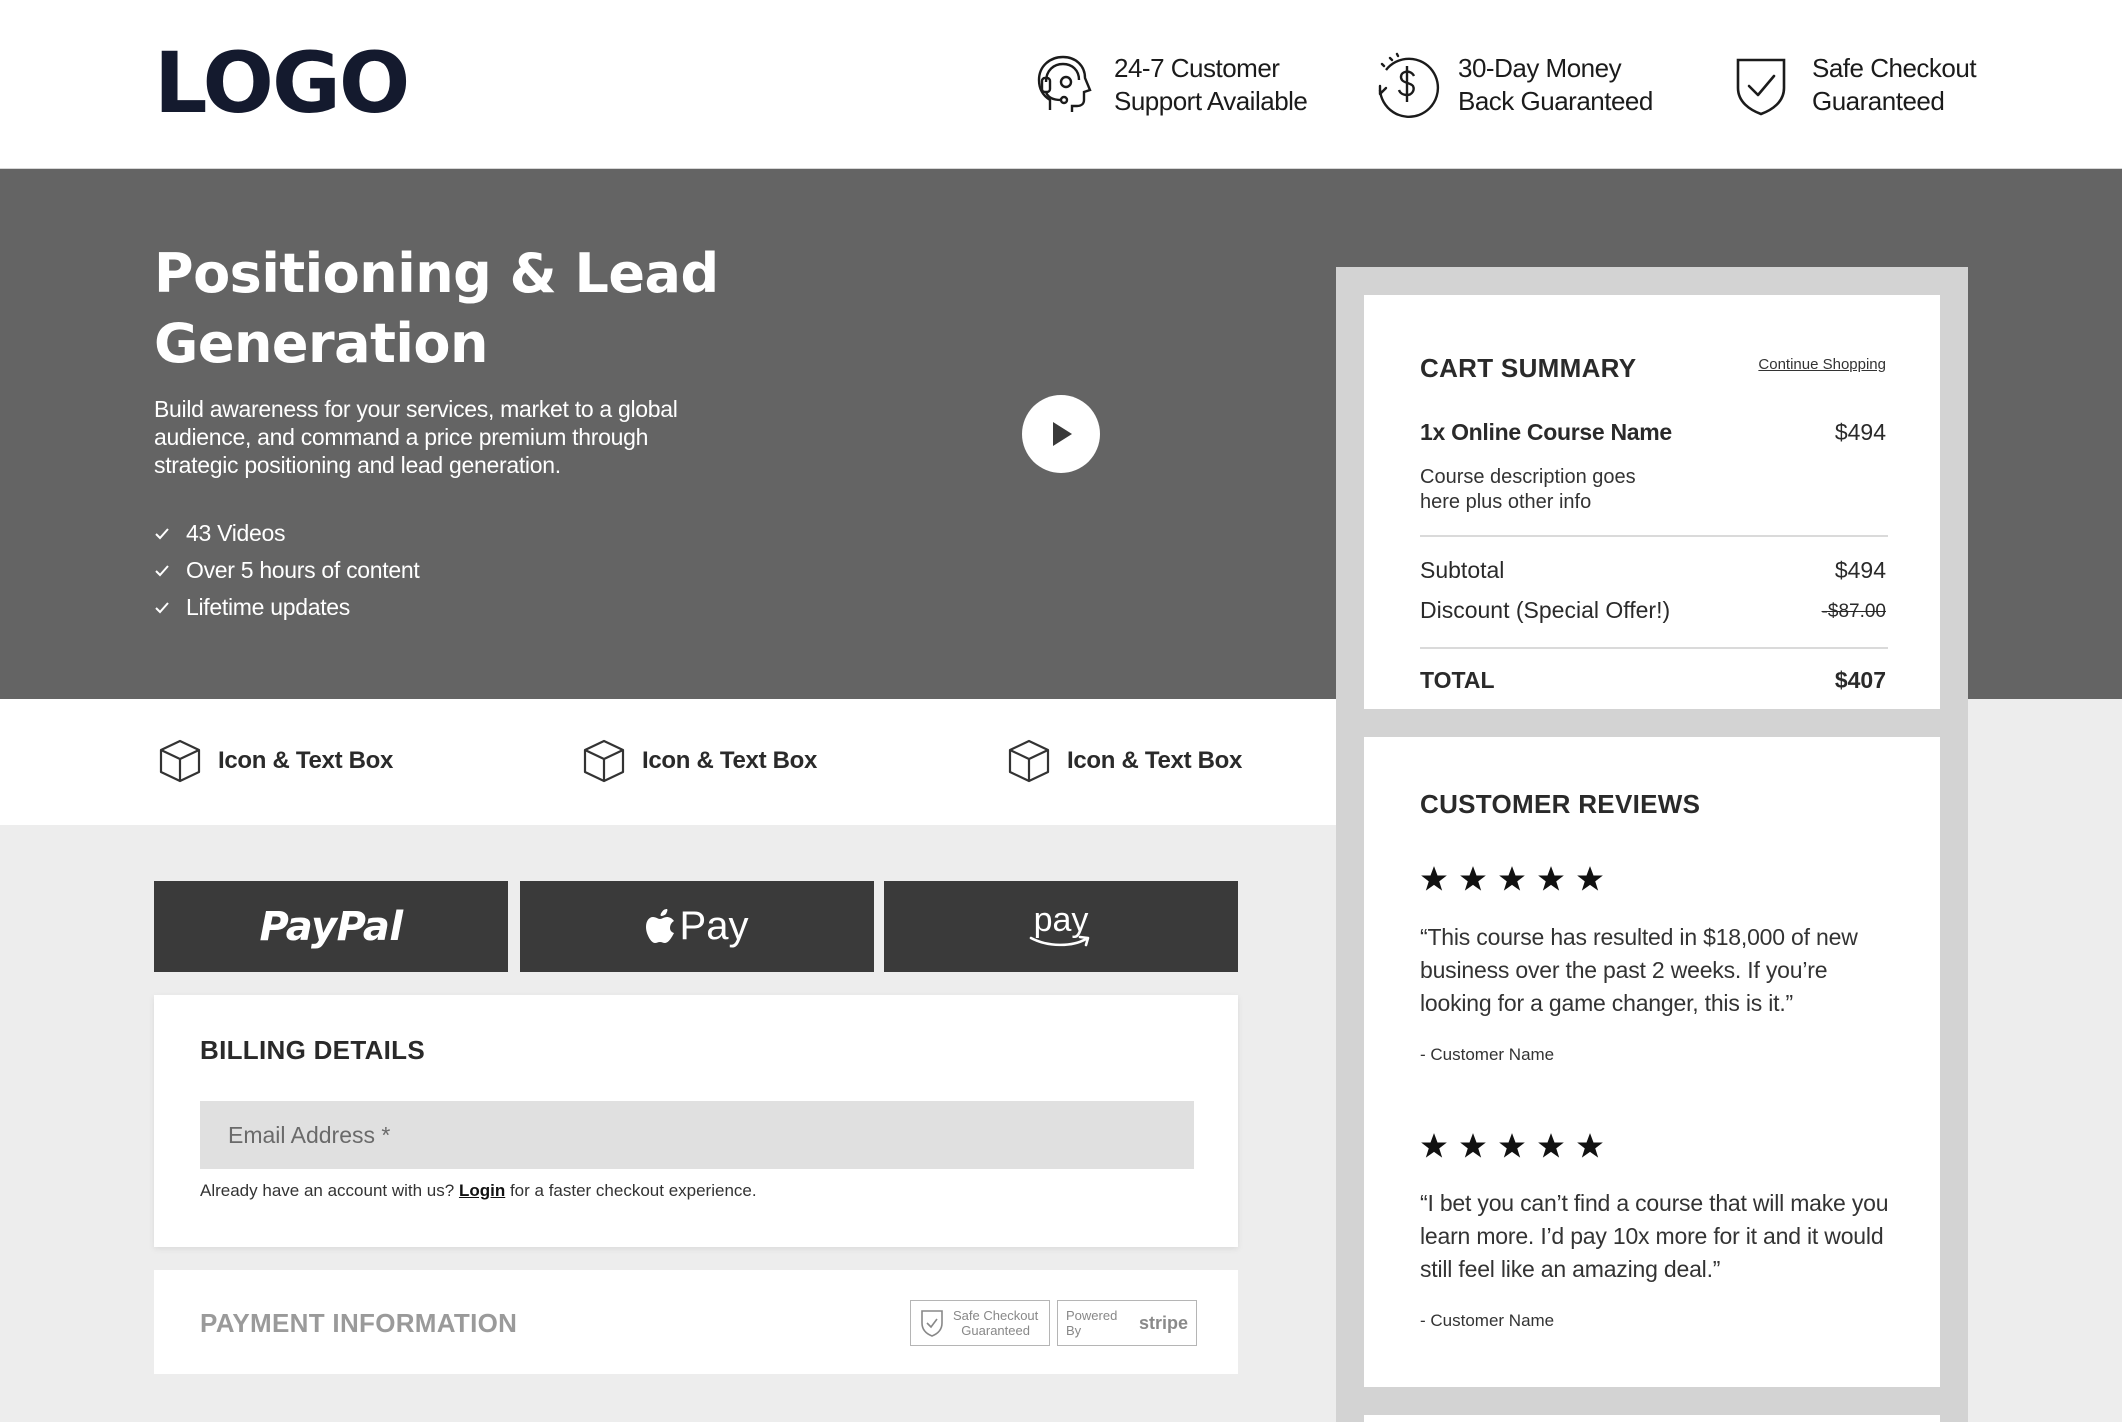 The height and width of the screenshot is (1422, 2122). What do you see at coordinates (1409, 85) in the screenshot?
I see `money-back-icon` at bounding box center [1409, 85].